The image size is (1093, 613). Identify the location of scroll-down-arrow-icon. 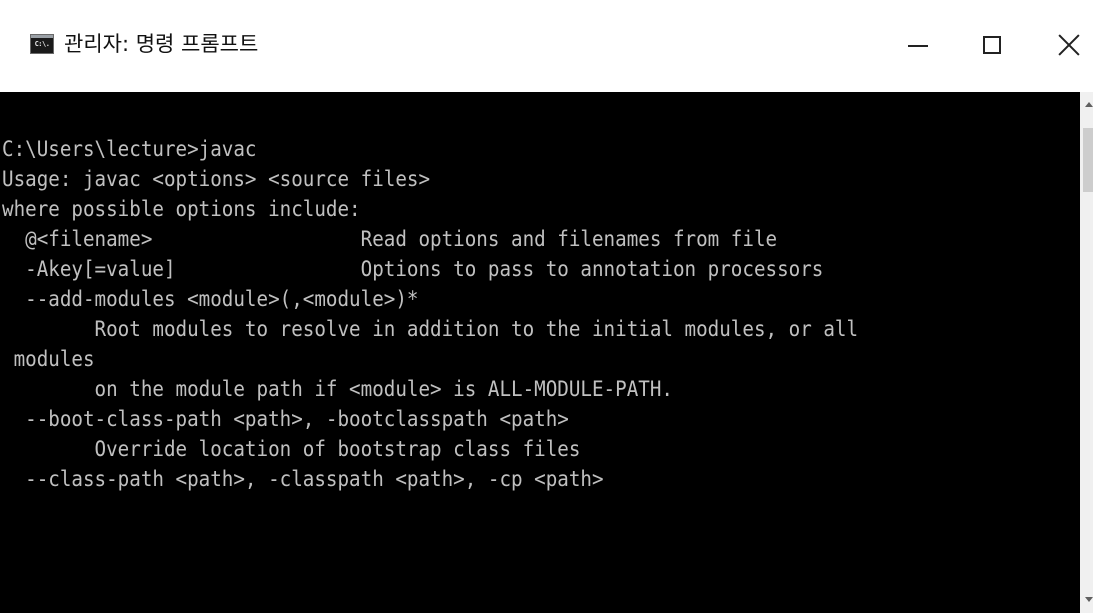
(1086, 600).